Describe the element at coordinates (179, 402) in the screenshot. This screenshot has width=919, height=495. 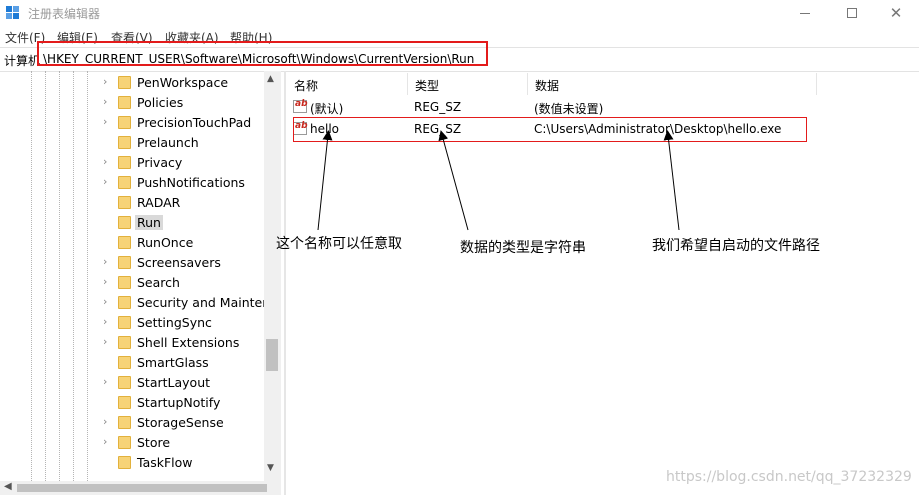
I see `tree-item-label: StartupNotify` at that location.